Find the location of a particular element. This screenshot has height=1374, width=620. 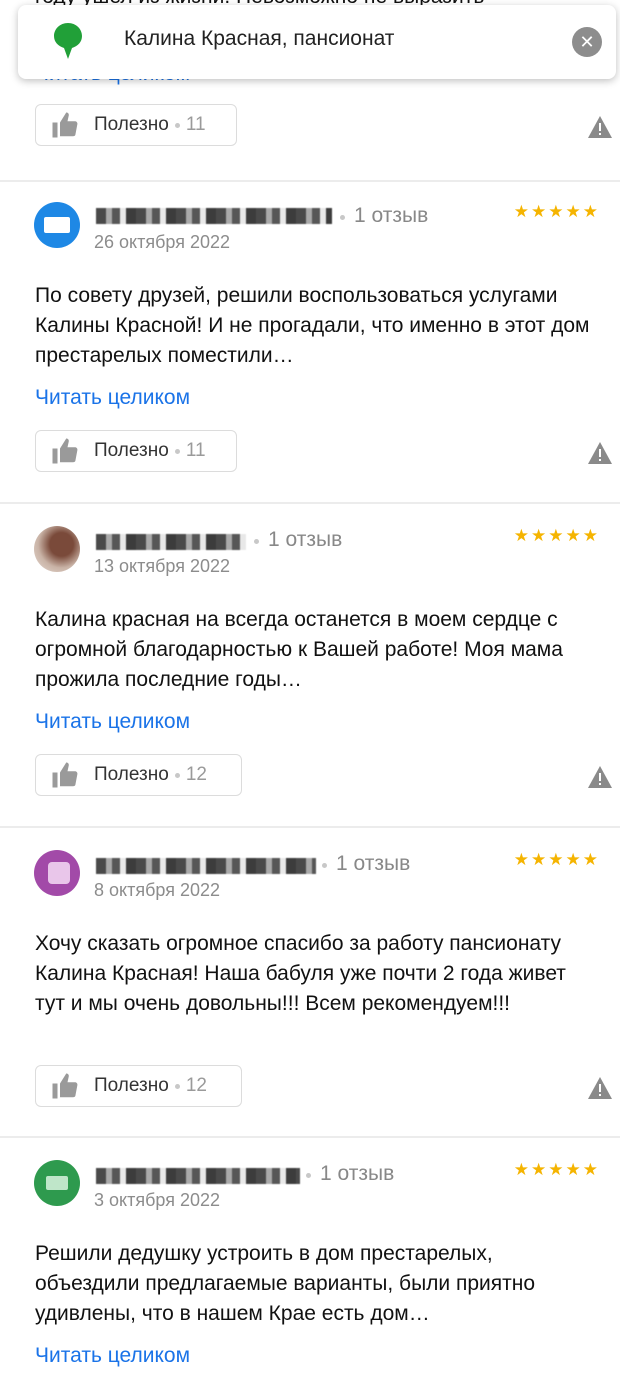

review-date: 13 октября 2022 is located at coordinates (162, 566).